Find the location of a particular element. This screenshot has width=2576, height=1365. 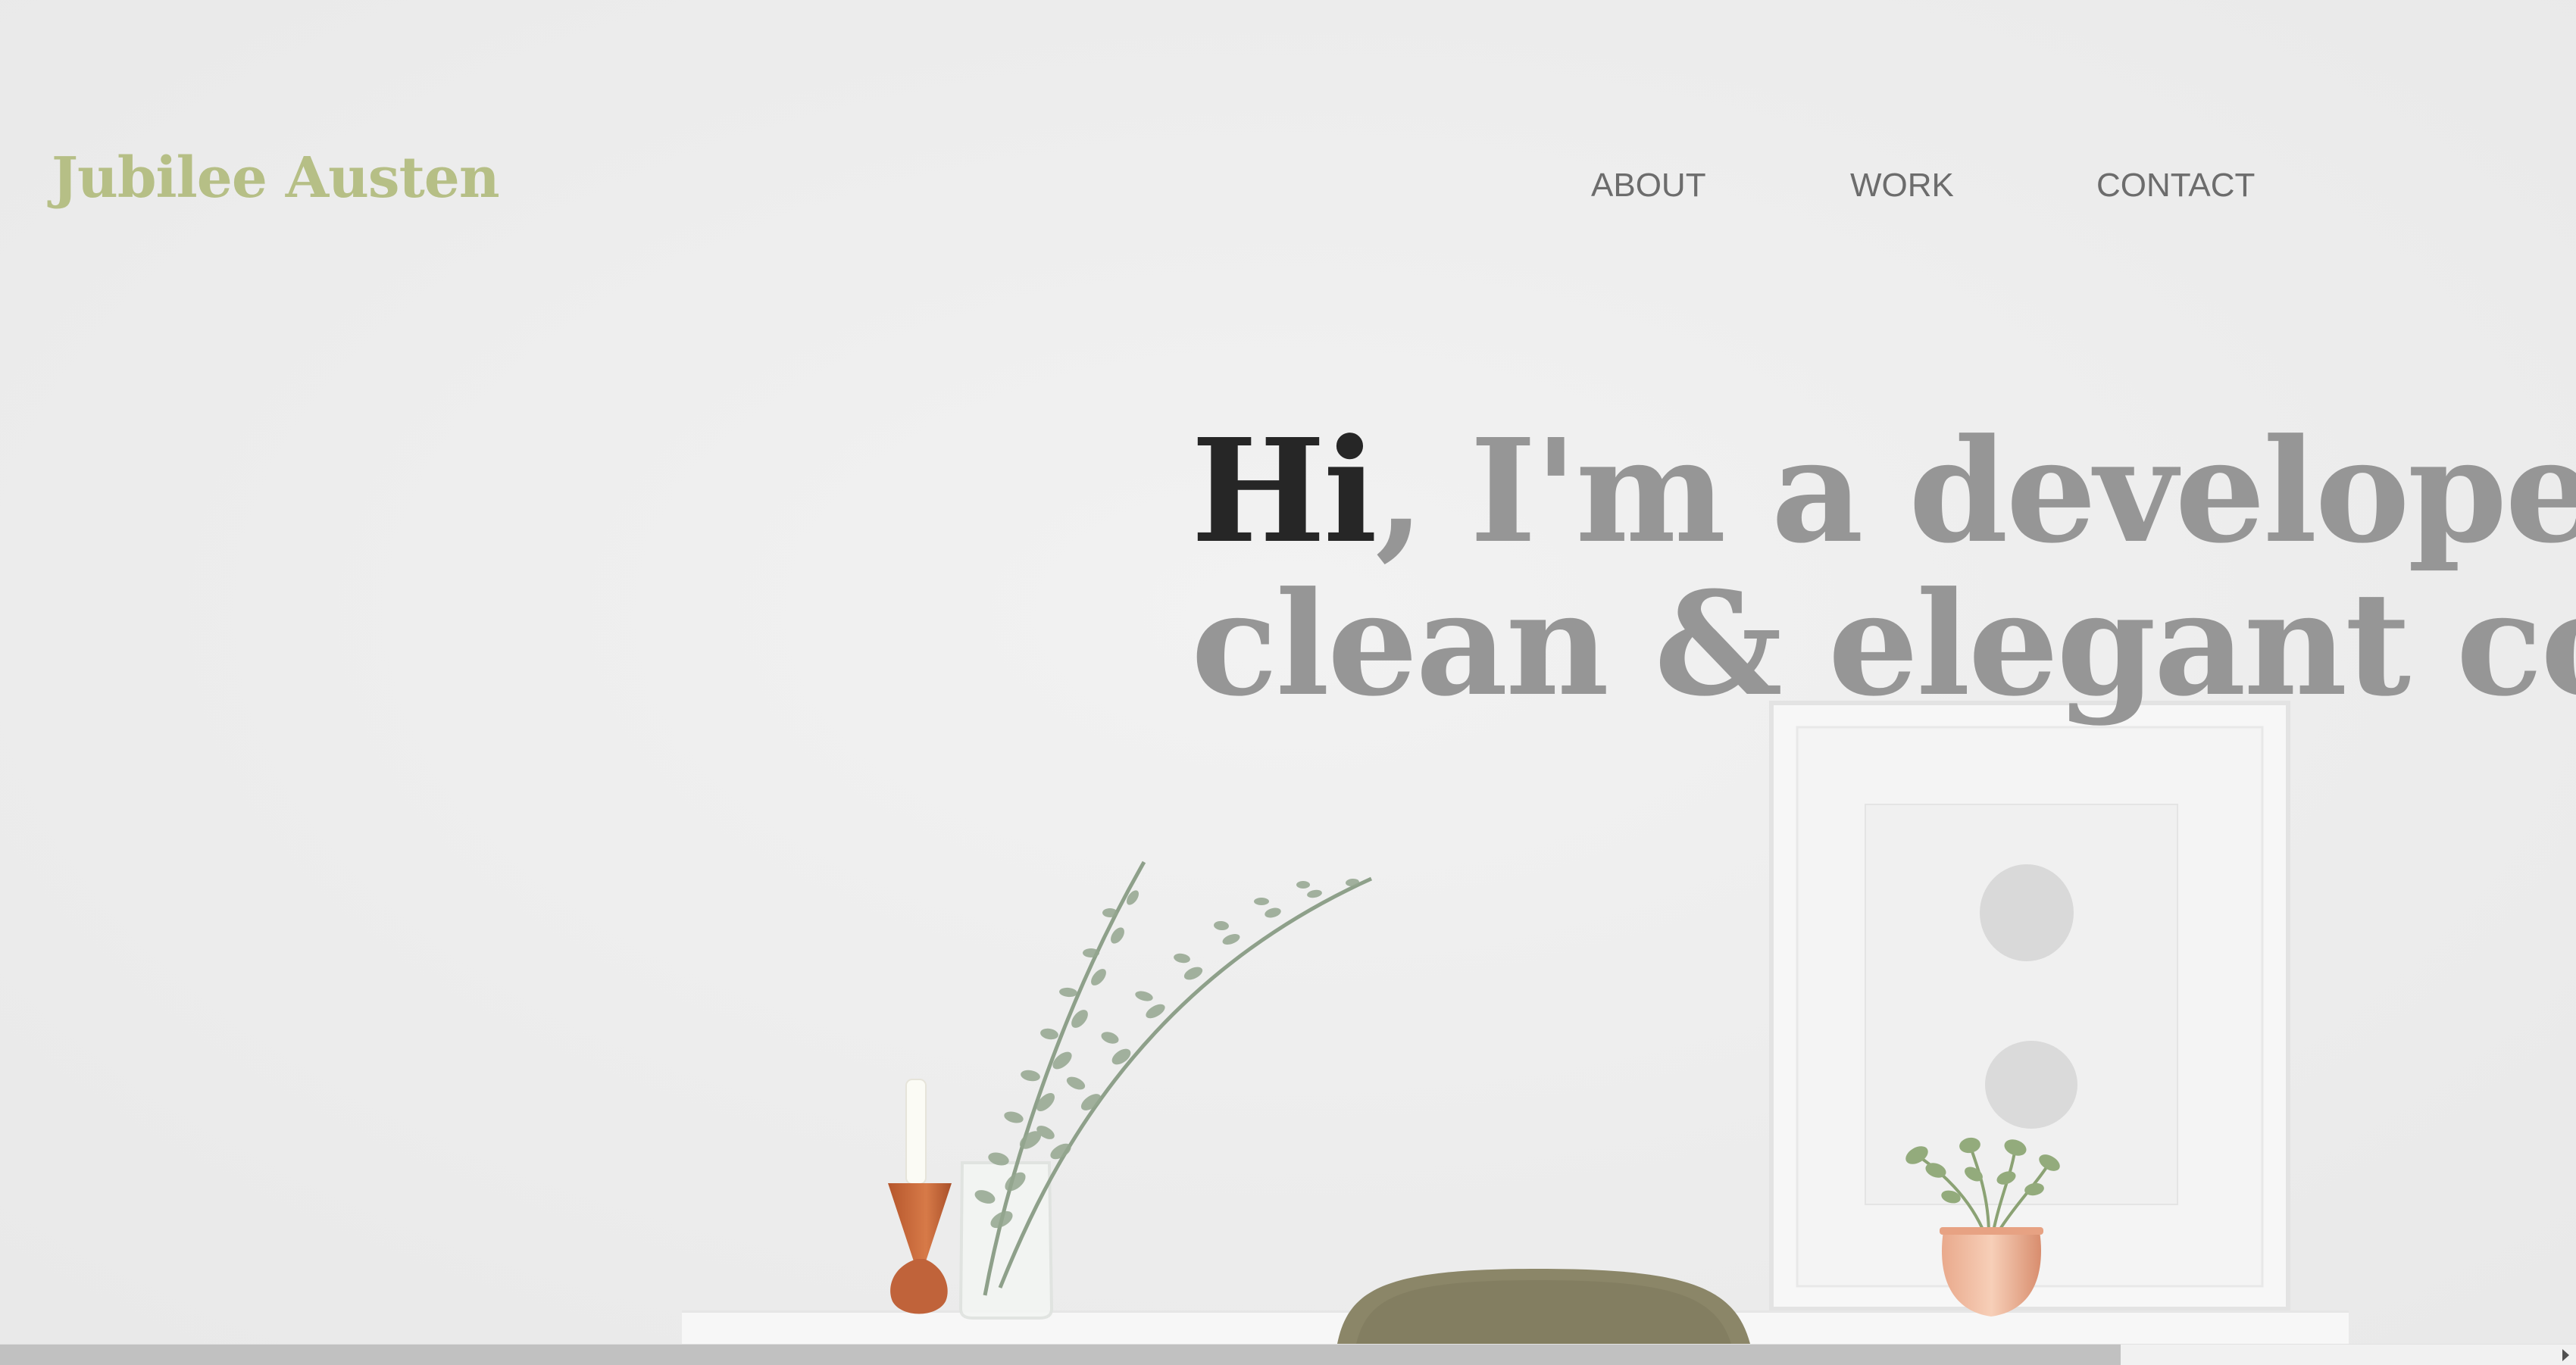

hero-headline-hi: Hi is located at coordinates (1284, 495).